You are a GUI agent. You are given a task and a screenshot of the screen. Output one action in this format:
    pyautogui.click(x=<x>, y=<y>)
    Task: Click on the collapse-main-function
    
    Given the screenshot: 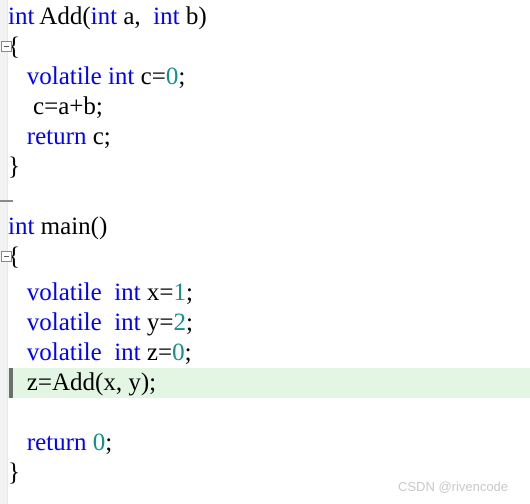 What is the action you would take?
    pyautogui.click(x=6, y=256)
    